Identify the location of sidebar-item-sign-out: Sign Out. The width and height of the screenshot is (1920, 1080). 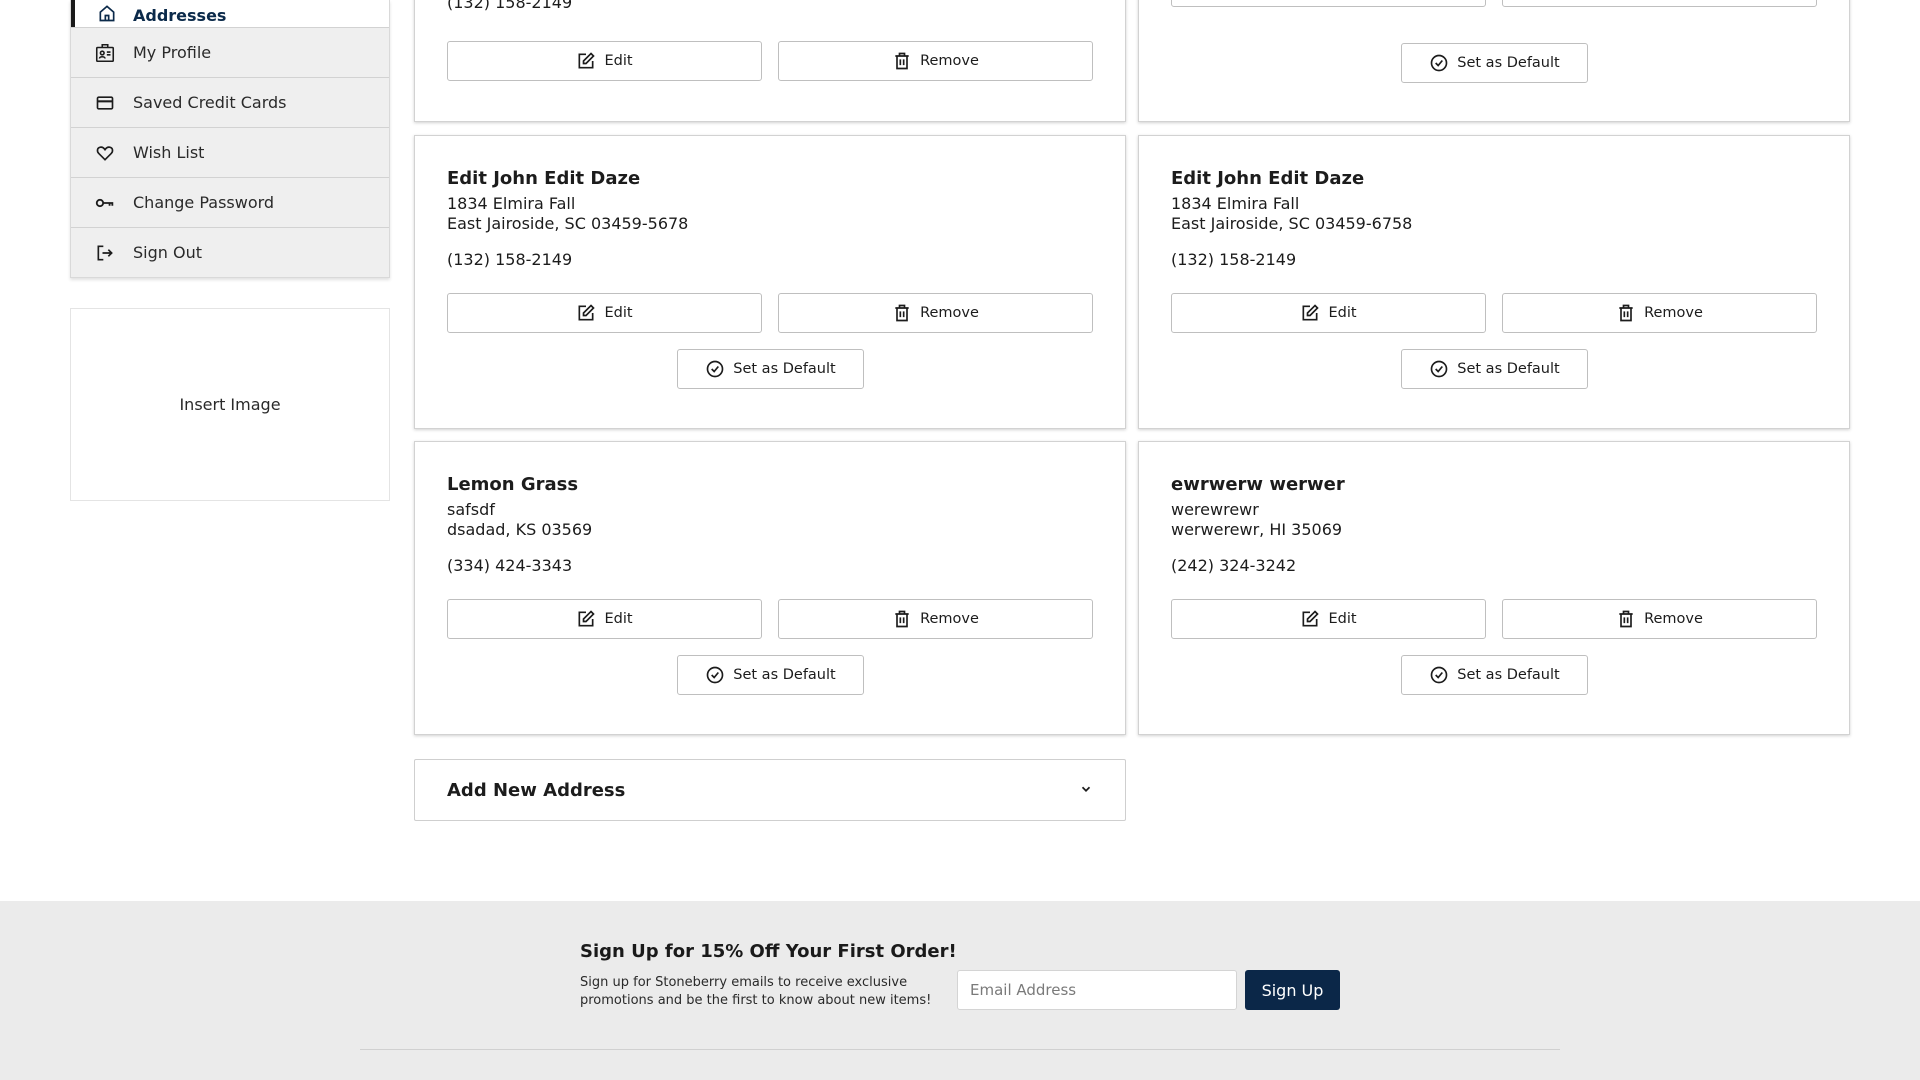
(230, 252).